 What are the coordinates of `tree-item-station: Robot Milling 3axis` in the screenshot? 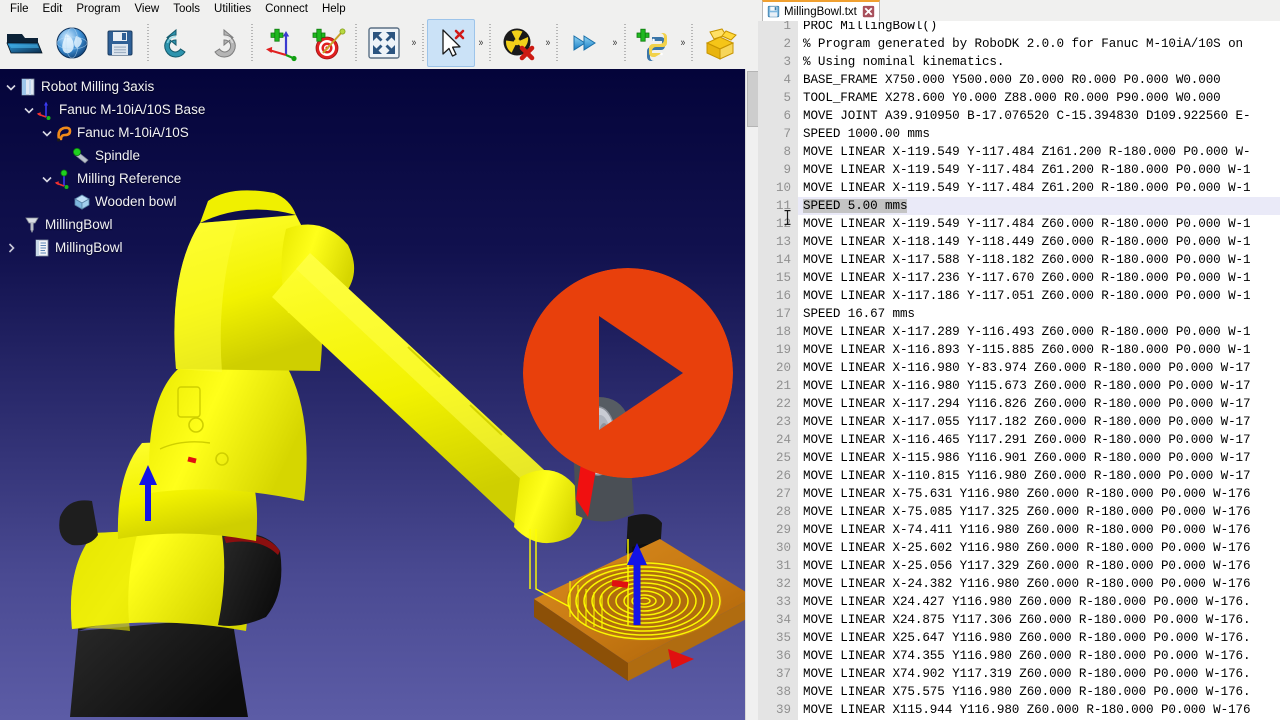 It's located at (150, 86).